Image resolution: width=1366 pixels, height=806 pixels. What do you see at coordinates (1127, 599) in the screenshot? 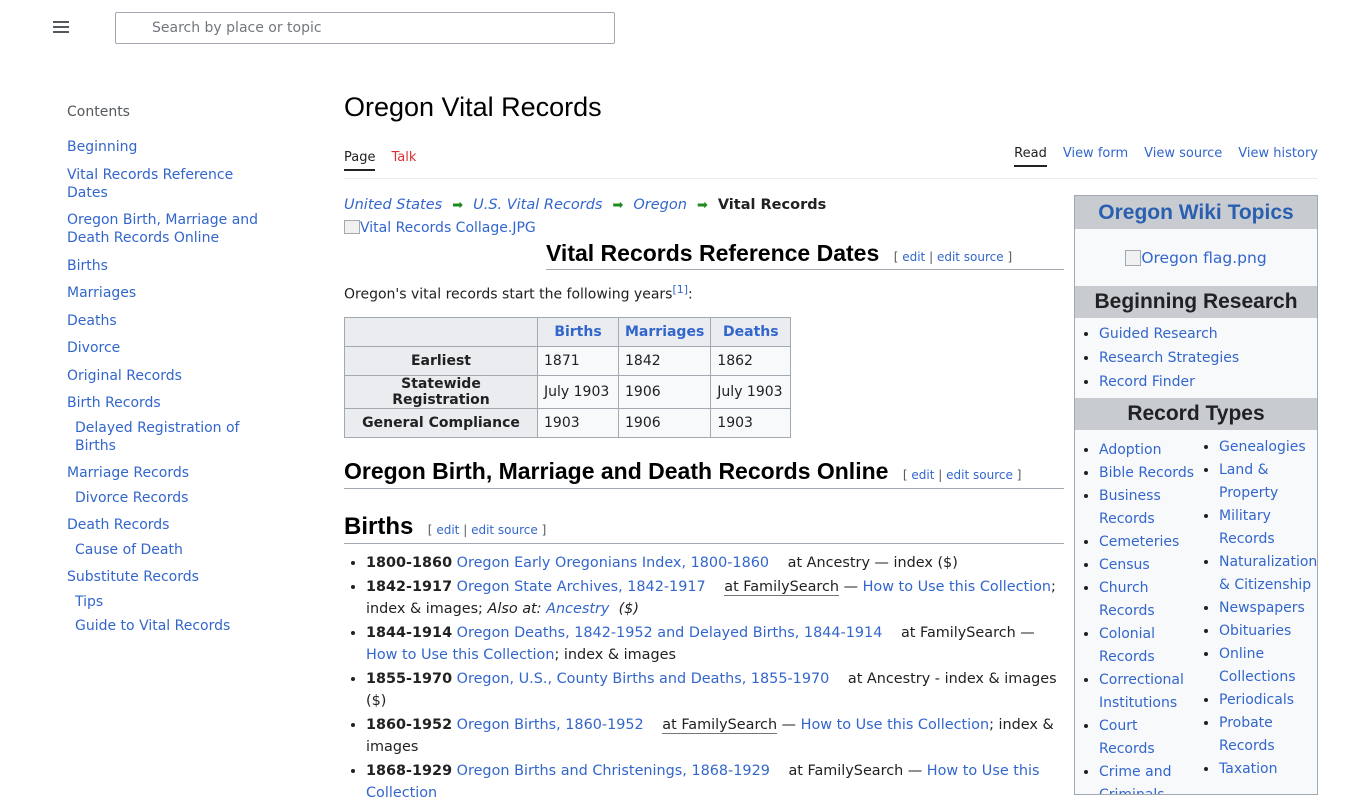
I see `record-type-link: Church Records` at bounding box center [1127, 599].